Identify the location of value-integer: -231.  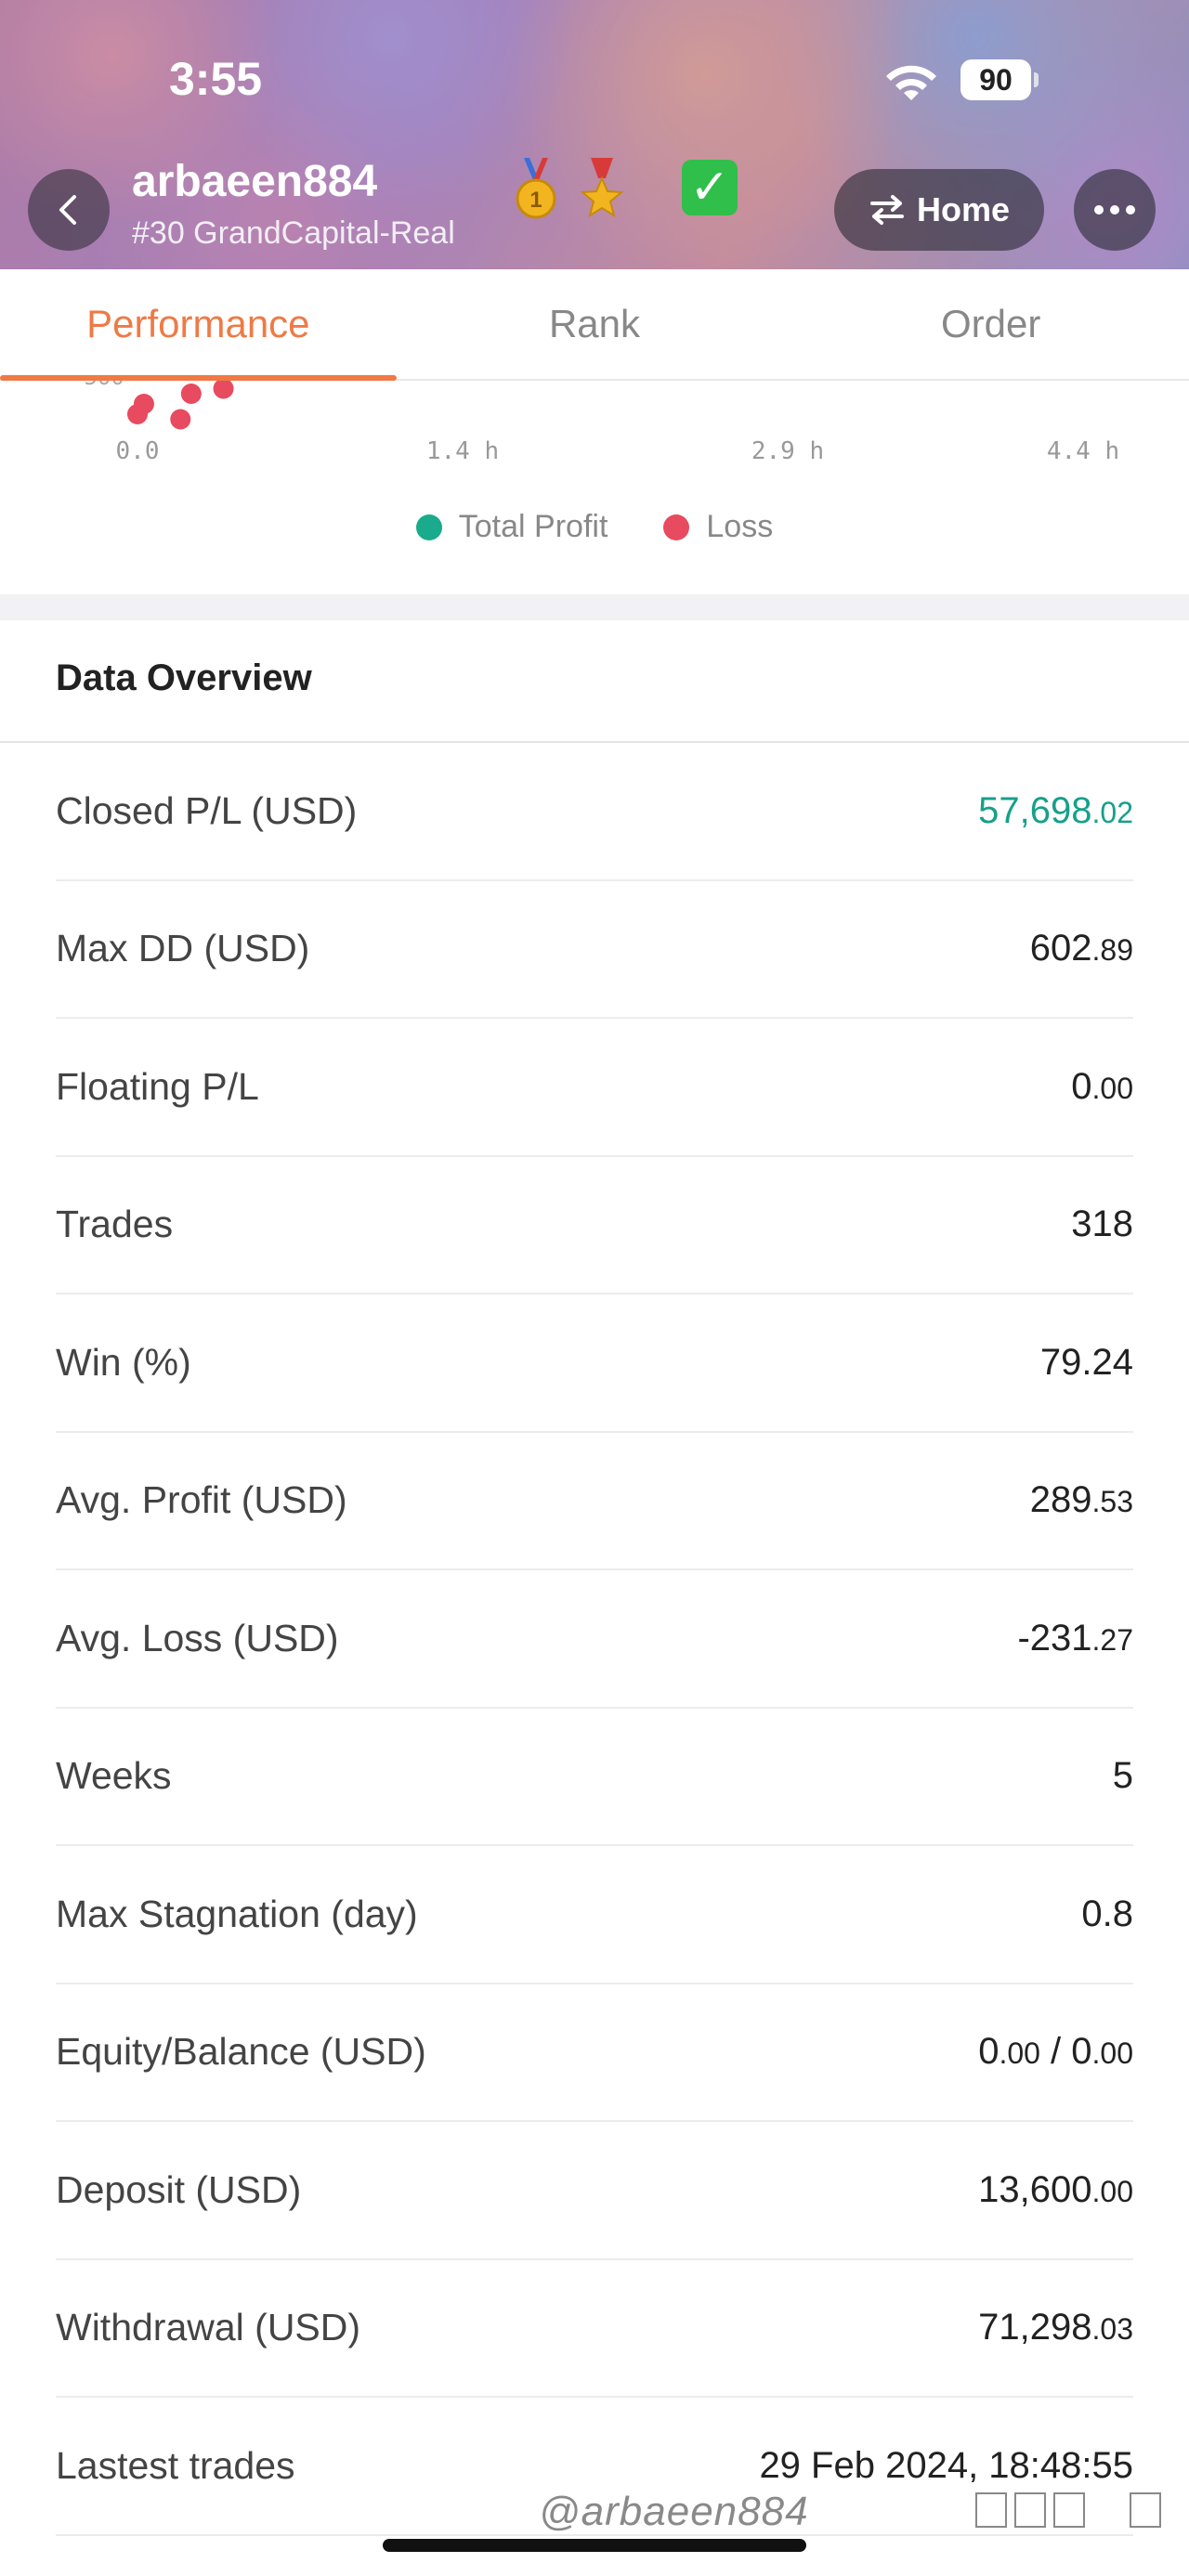
(1054, 1638).